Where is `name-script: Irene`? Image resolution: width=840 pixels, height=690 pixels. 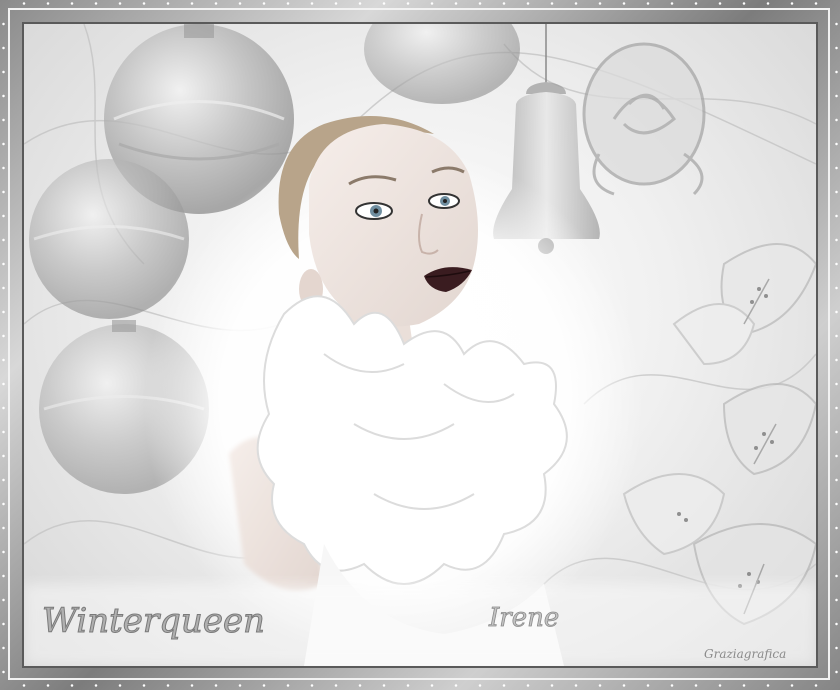 name-script: Irene is located at coordinates (523, 618).